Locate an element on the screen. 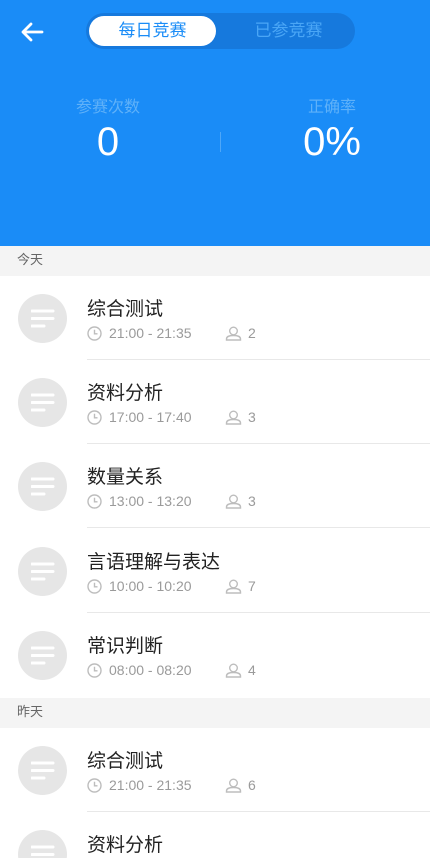 This screenshot has height=858, width=430. contest-time: 10:00 - 10:20 is located at coordinates (150, 586).